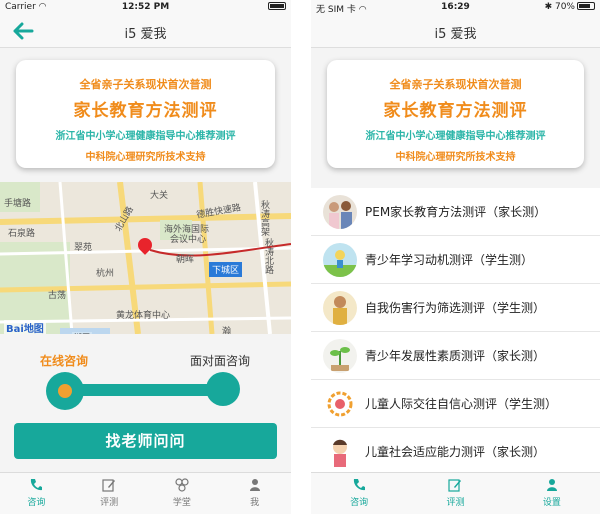 This screenshot has width=600, height=514. I want to click on community-icon, so click(182, 485).